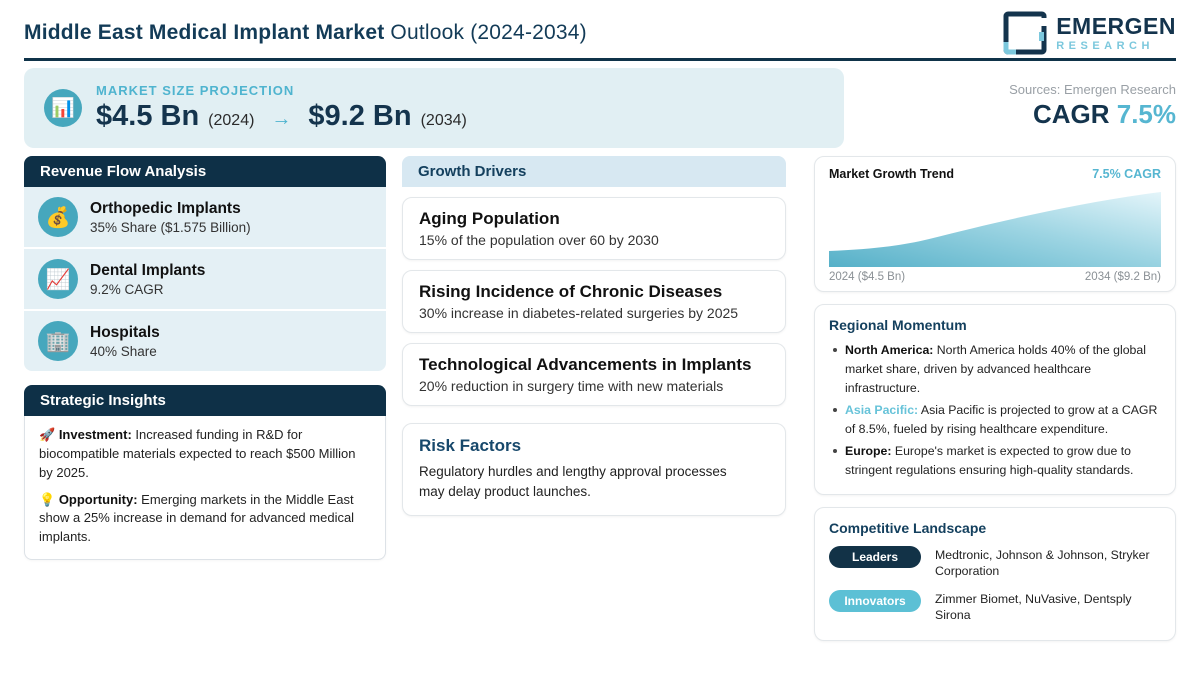 The height and width of the screenshot is (700, 1200). Describe the element at coordinates (882, 410) in the screenshot. I see `region-lead: Asia Pacific:` at that location.